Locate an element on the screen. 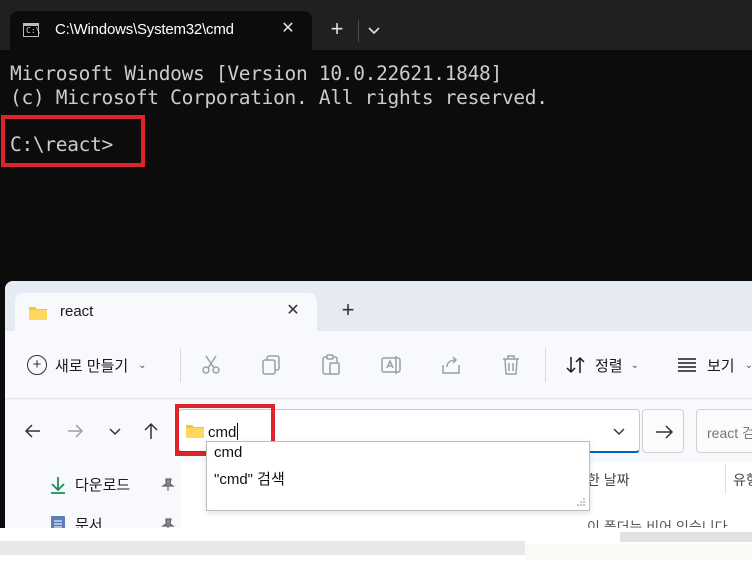 The image size is (752, 564). explorer-tab-close-icon: ✕ is located at coordinates (293, 311).